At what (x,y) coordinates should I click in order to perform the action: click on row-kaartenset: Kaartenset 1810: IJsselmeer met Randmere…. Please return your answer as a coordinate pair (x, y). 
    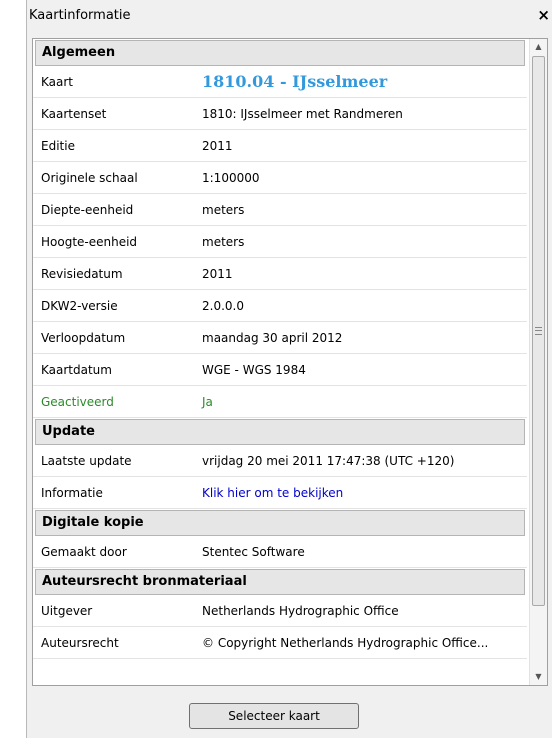
    Looking at the image, I should click on (280, 114).